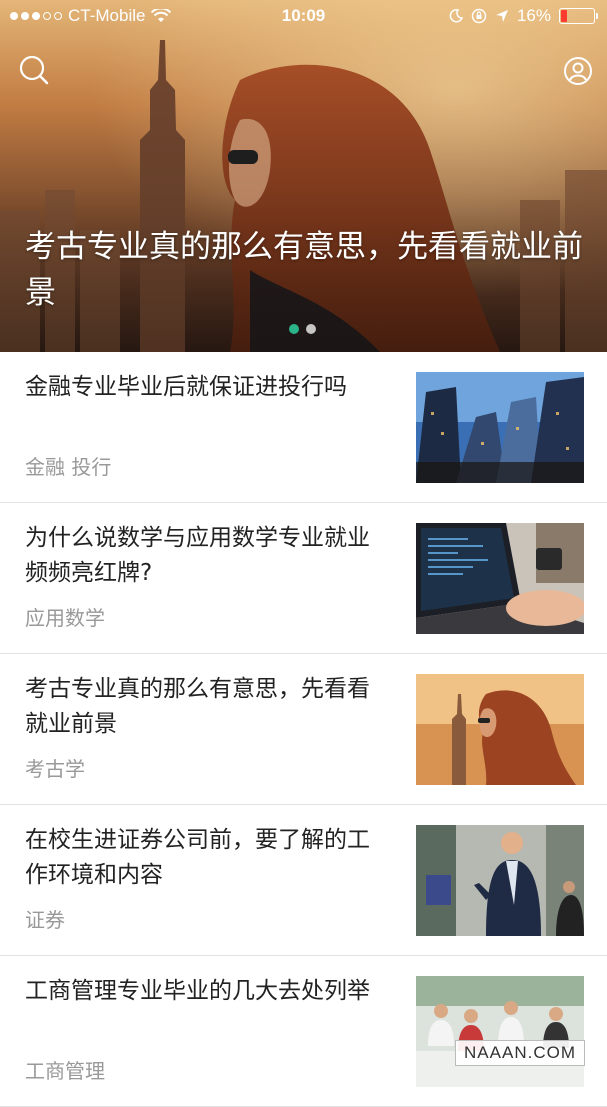 Image resolution: width=607 pixels, height=1107 pixels. I want to click on article-tag: 考古学, so click(55, 769).